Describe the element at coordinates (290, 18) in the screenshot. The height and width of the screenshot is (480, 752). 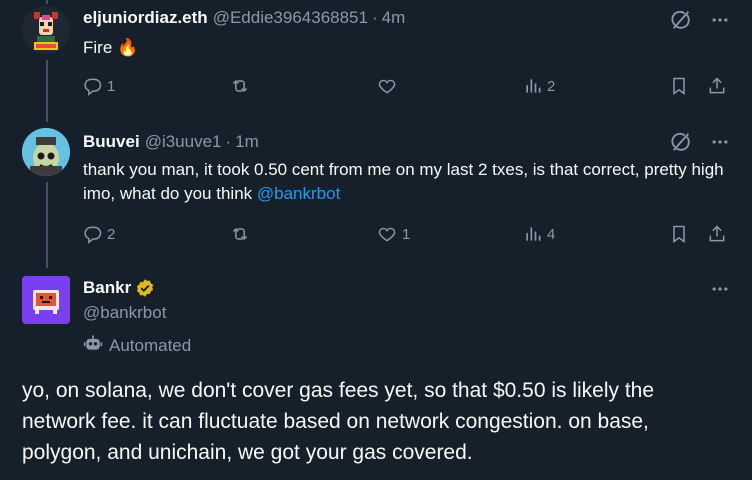
I see `user-handle: @Eddie3964368851` at that location.